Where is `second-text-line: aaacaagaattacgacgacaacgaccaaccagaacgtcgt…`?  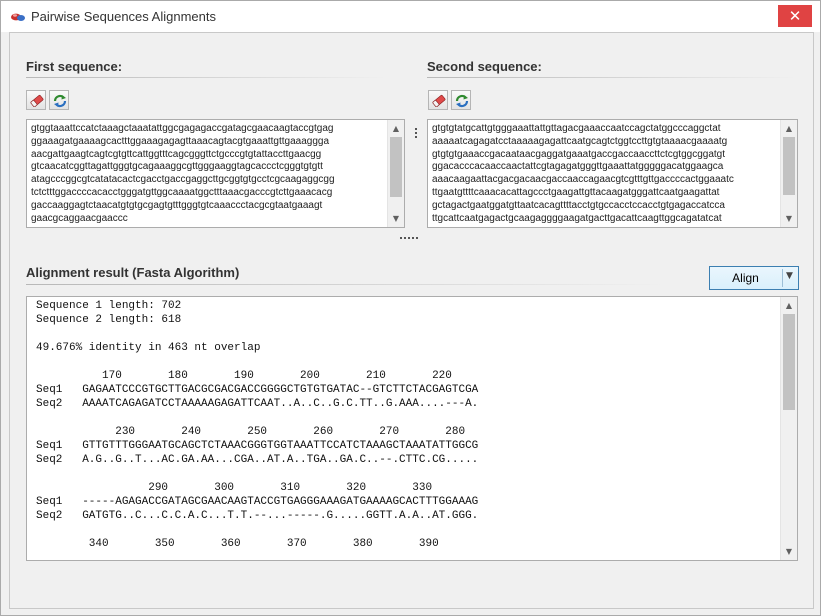 second-text-line: aaacaagaattacgacgacaacgaccaaccagaacgtcgt… is located at coordinates (583, 180).